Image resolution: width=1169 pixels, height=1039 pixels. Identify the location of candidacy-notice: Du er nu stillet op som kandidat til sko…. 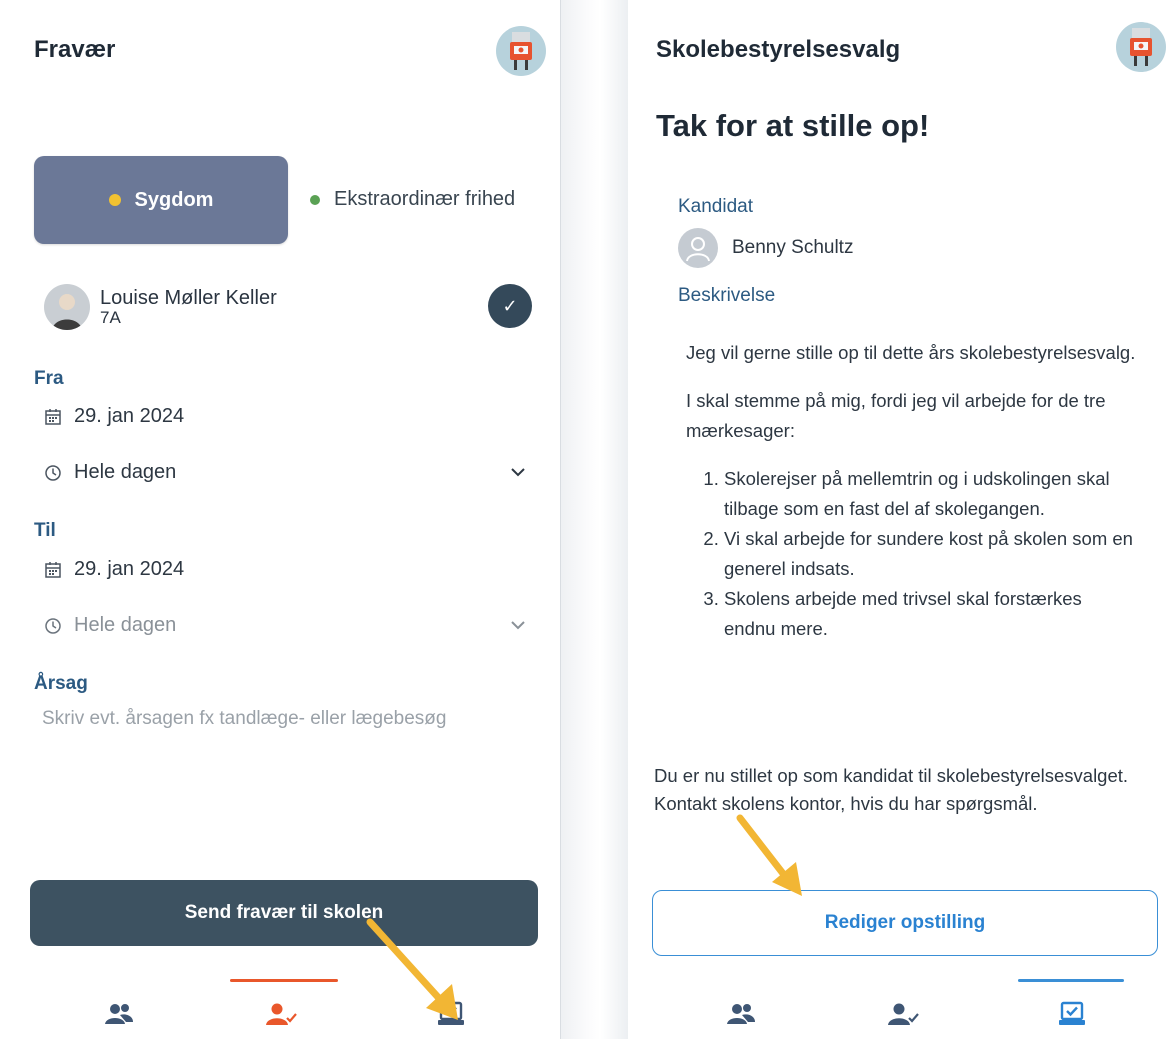
(891, 789).